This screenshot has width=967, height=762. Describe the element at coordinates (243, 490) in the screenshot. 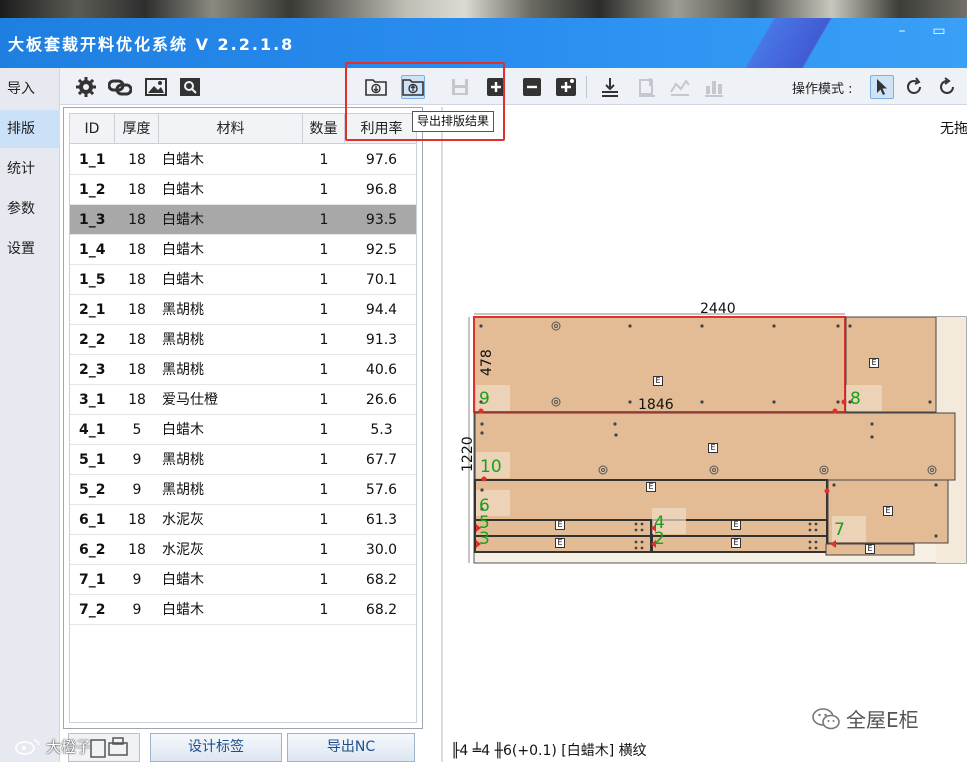

I see `table-row: 5_2 9 黑胡桃 1 57.6` at that location.